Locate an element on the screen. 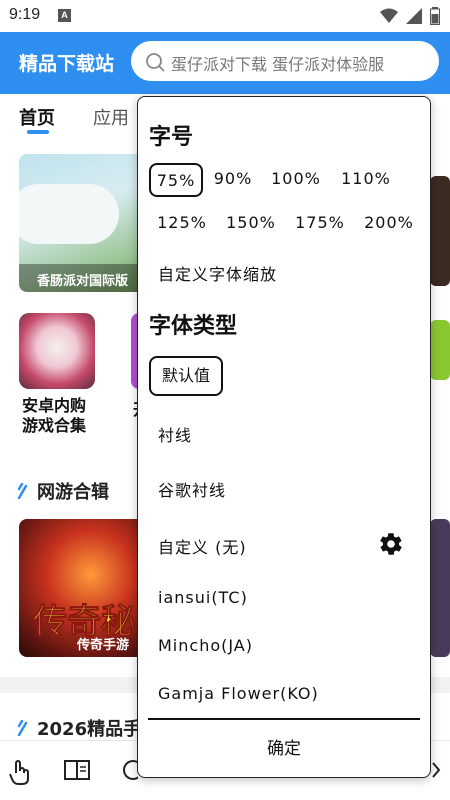 The height and width of the screenshot is (800, 450). tab-apps: 应用 is located at coordinates (111, 117).